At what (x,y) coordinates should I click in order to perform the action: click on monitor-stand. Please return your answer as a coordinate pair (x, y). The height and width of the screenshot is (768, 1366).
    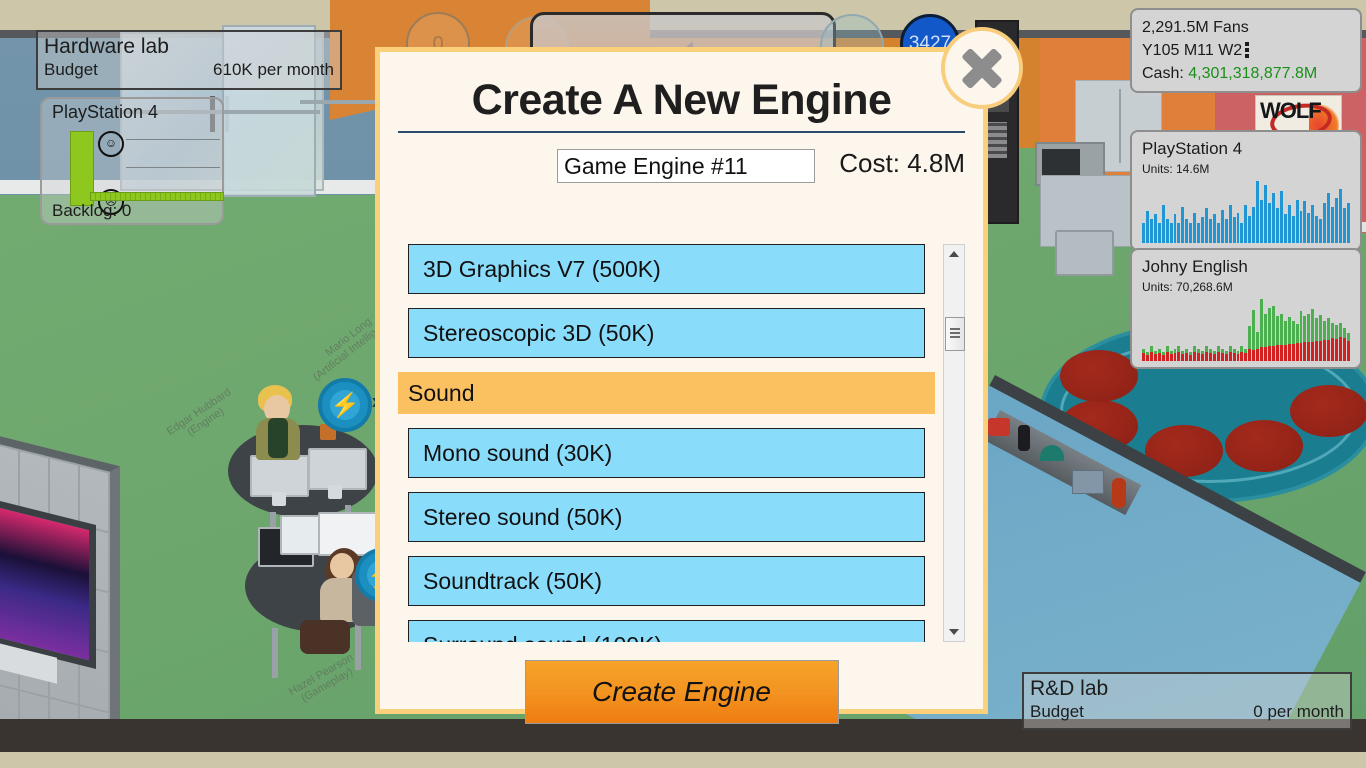
    Looking at the image, I should click on (335, 492).